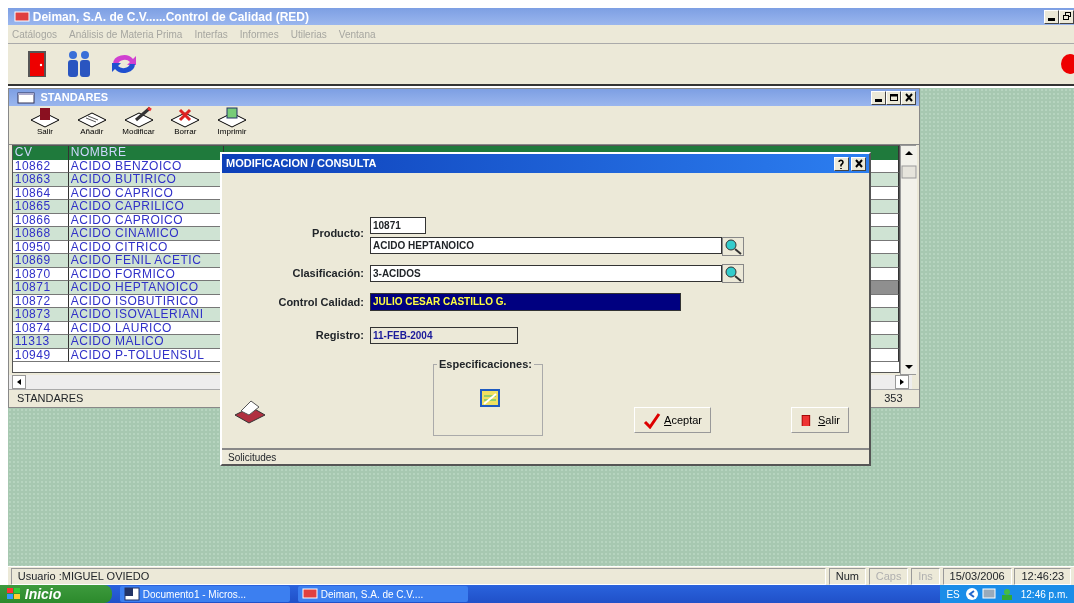  What do you see at coordinates (893, 399) in the screenshot?
I see `status-text: 353` at bounding box center [893, 399].